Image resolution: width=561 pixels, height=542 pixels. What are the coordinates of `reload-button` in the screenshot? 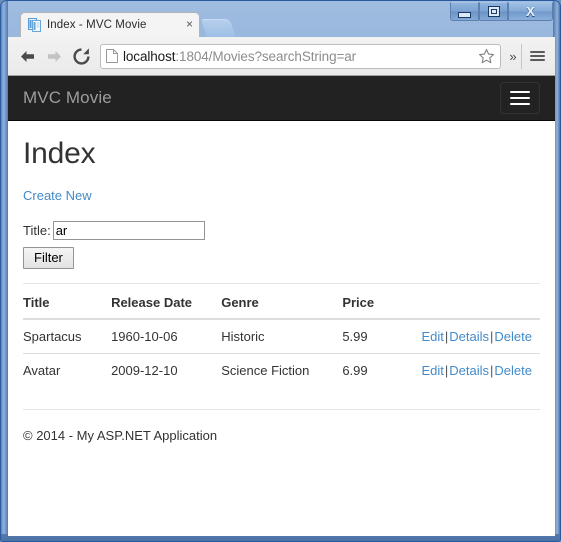 It's located at (81, 56).